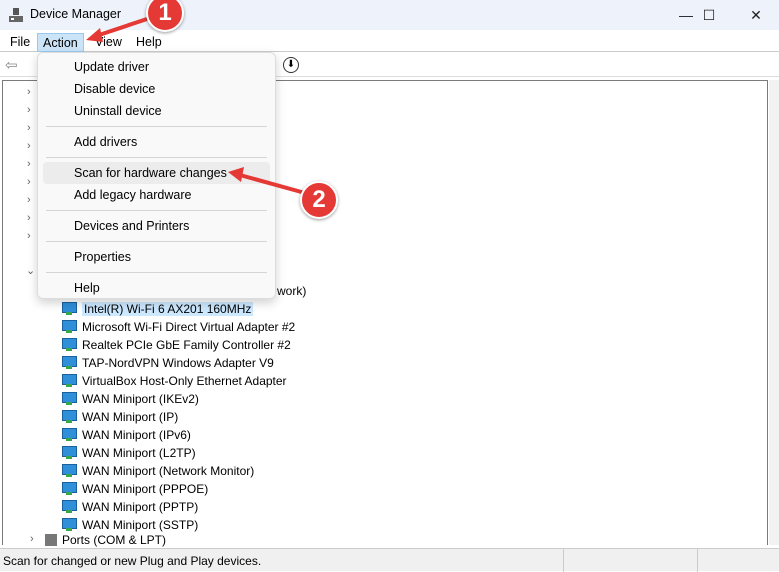 The width and height of the screenshot is (779, 572). I want to click on arrow-2-head, so click(236, 174).